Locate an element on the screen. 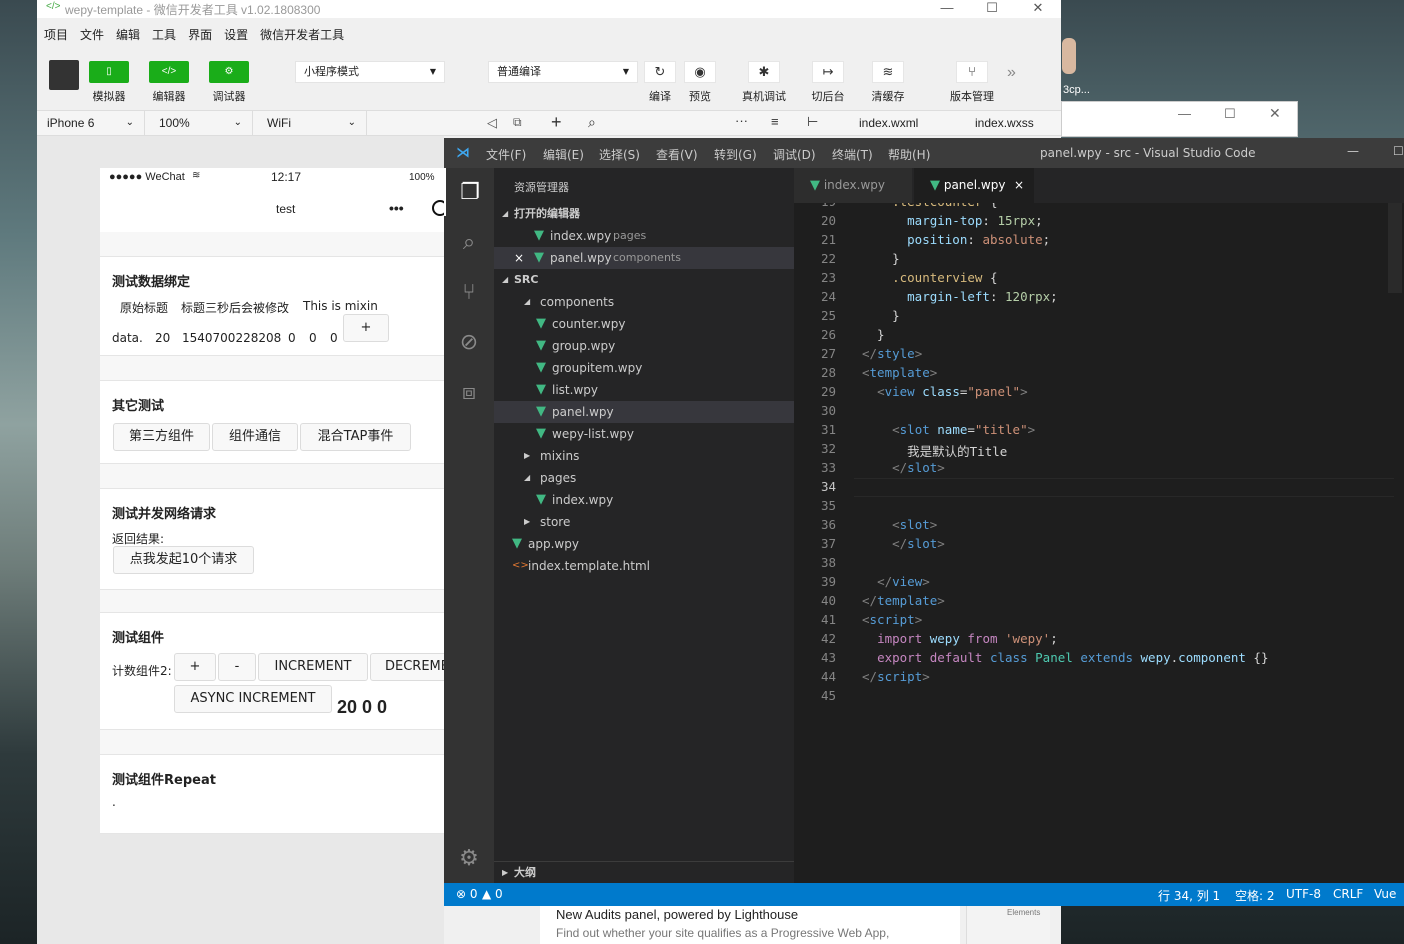  file-tree-item: ◢ components is located at coordinates (644, 302).